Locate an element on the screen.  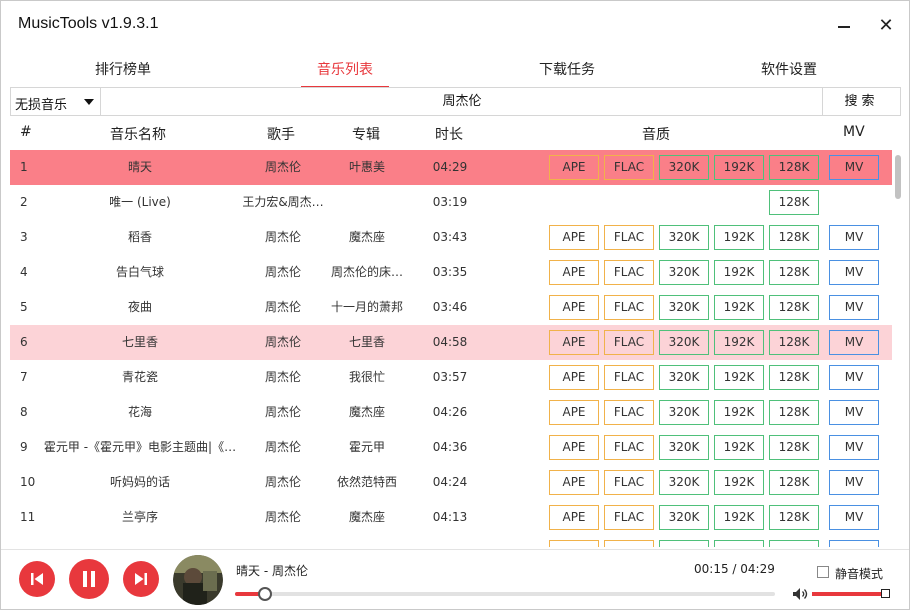
minimize-button is located at coordinates (844, 26).